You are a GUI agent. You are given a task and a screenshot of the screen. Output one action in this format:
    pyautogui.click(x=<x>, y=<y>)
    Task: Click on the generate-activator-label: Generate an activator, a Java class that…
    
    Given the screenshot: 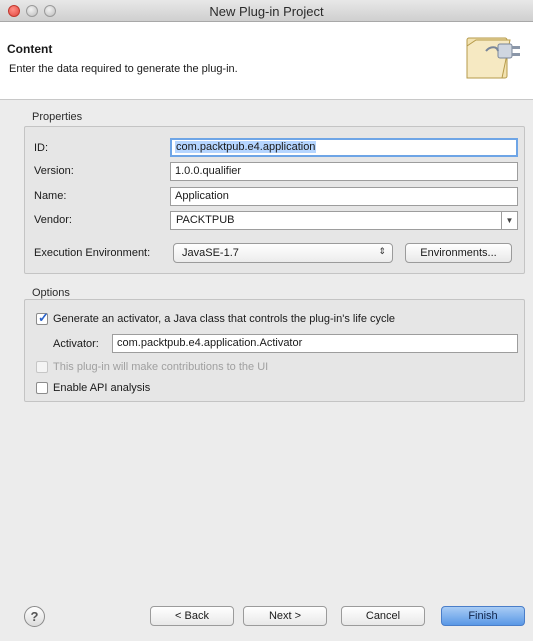 What is the action you would take?
    pyautogui.click(x=224, y=319)
    